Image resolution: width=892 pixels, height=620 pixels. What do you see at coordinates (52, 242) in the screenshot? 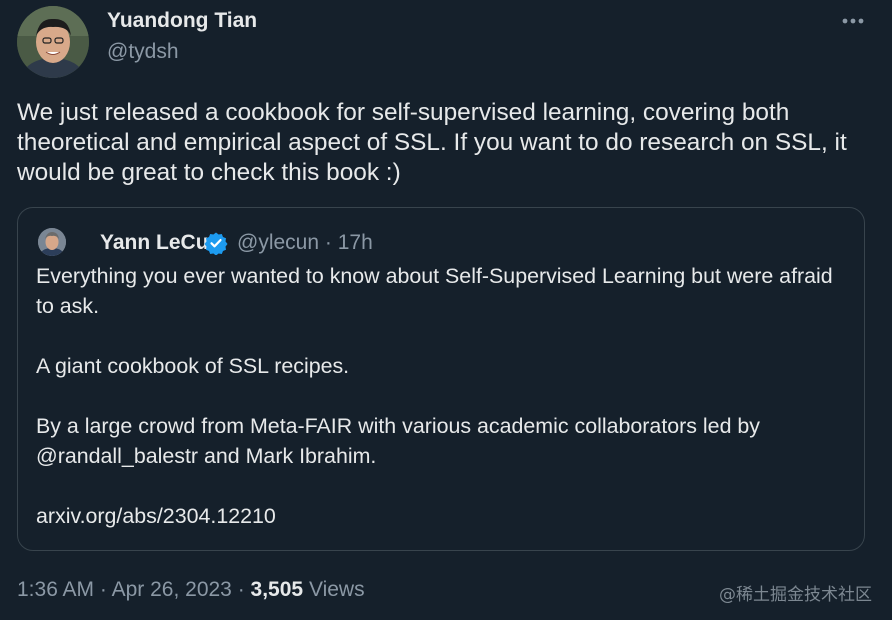
I see `quoted-author-avatar` at bounding box center [52, 242].